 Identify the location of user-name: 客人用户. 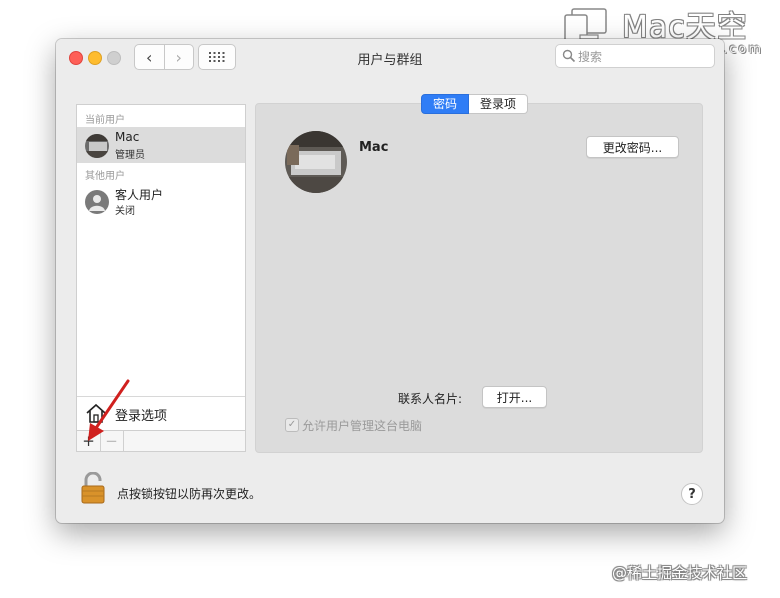
(139, 195).